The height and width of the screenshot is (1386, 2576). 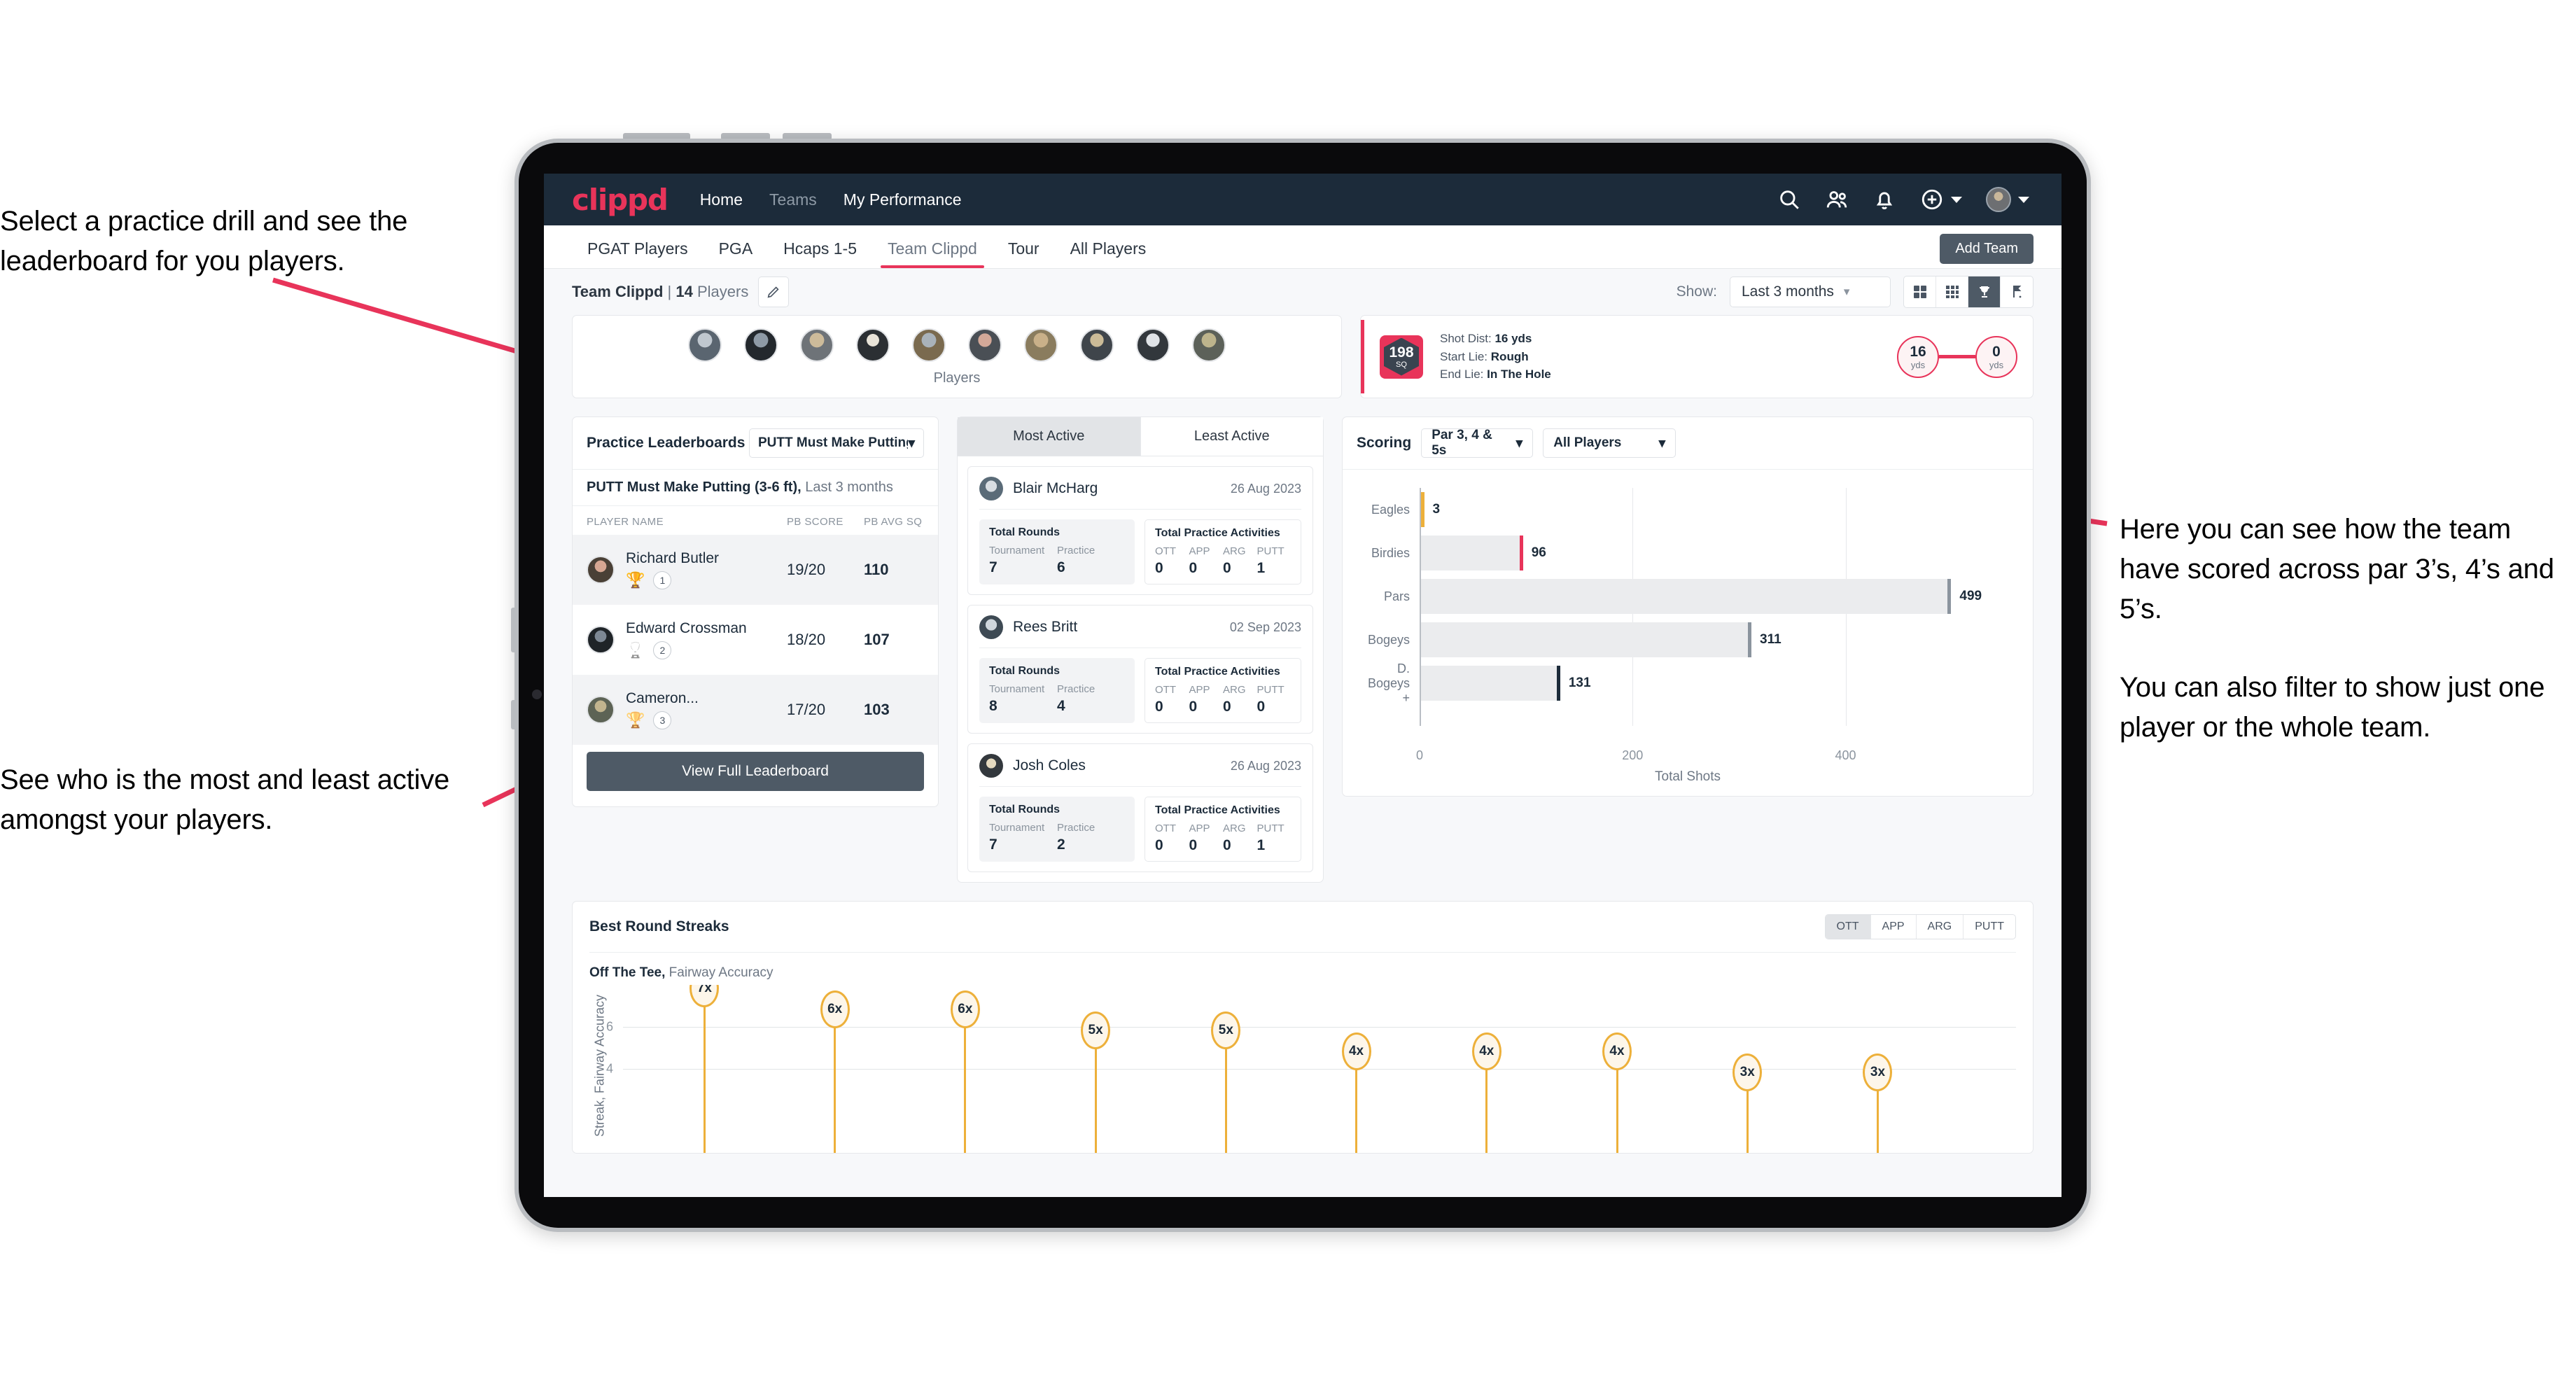 What do you see at coordinates (1920, 291) in the screenshot?
I see `grid-4-view-button` at bounding box center [1920, 291].